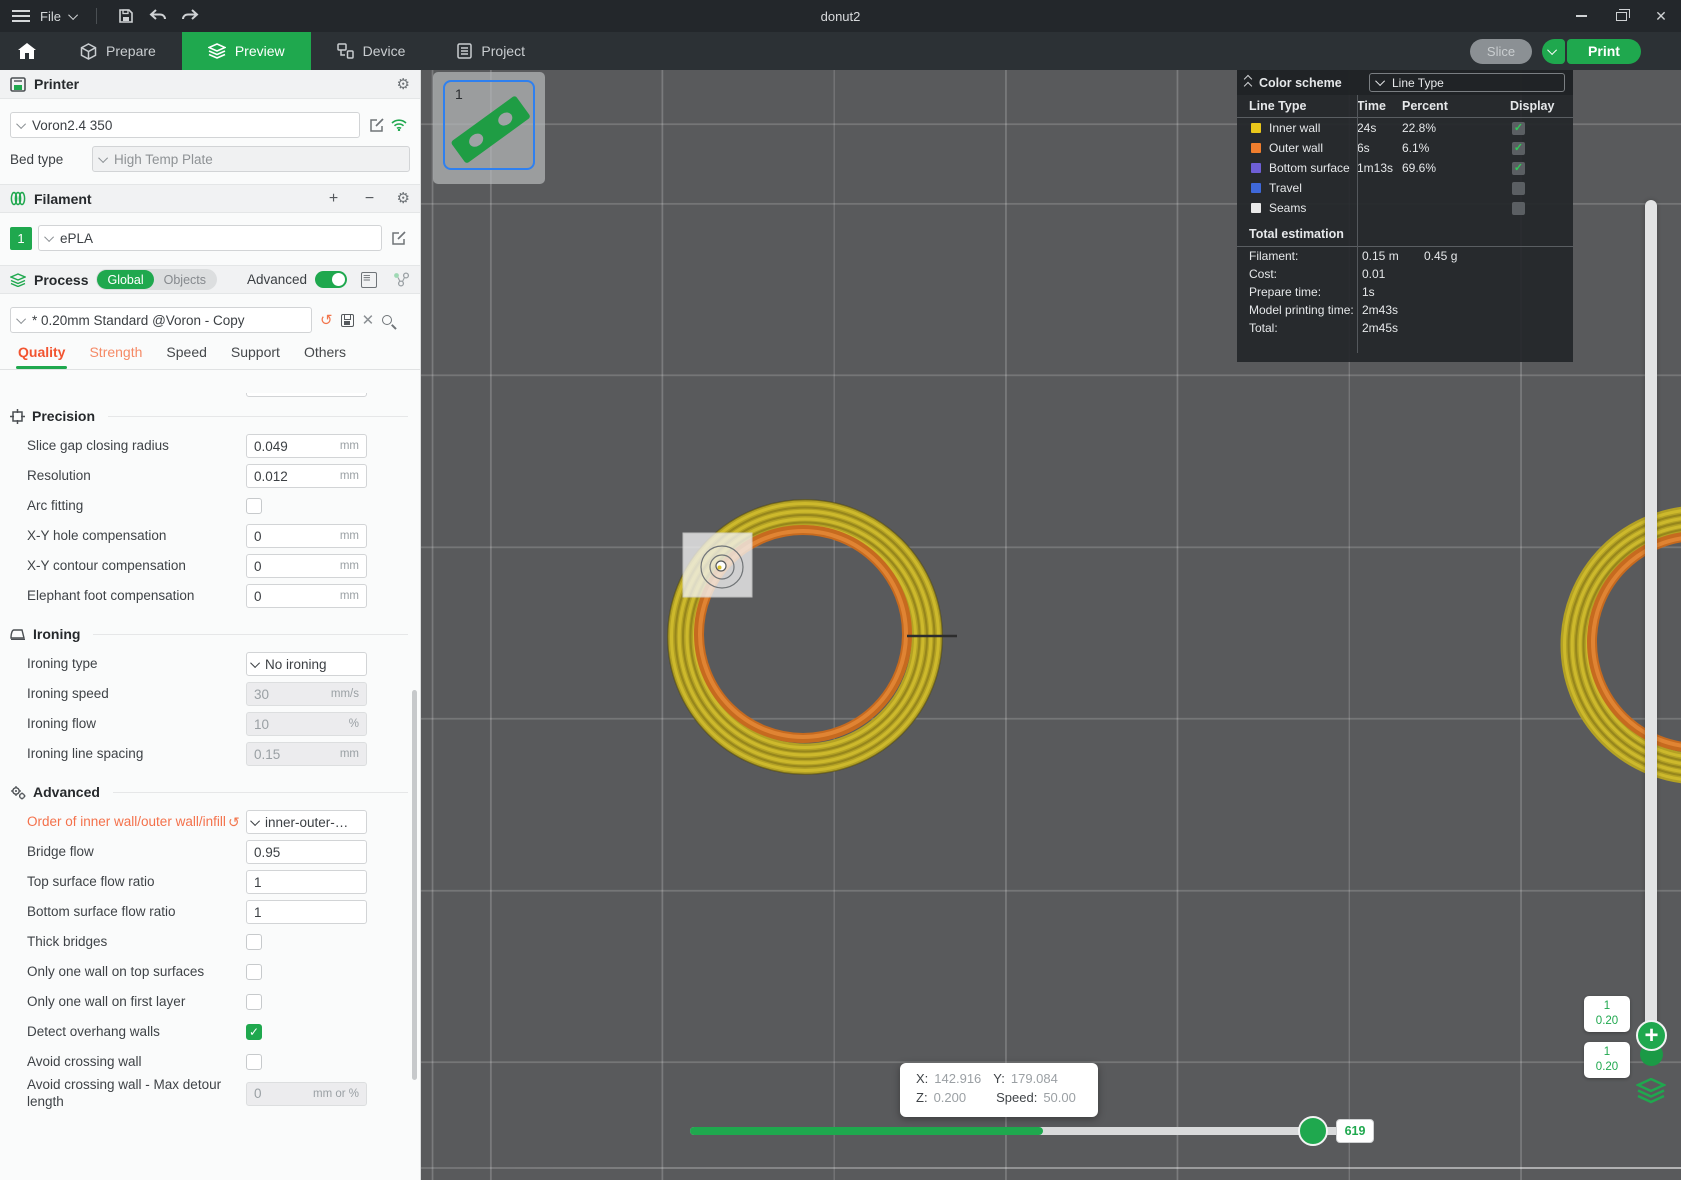  Describe the element at coordinates (306, 395) in the screenshot. I see `clipped-input-fragment` at that location.